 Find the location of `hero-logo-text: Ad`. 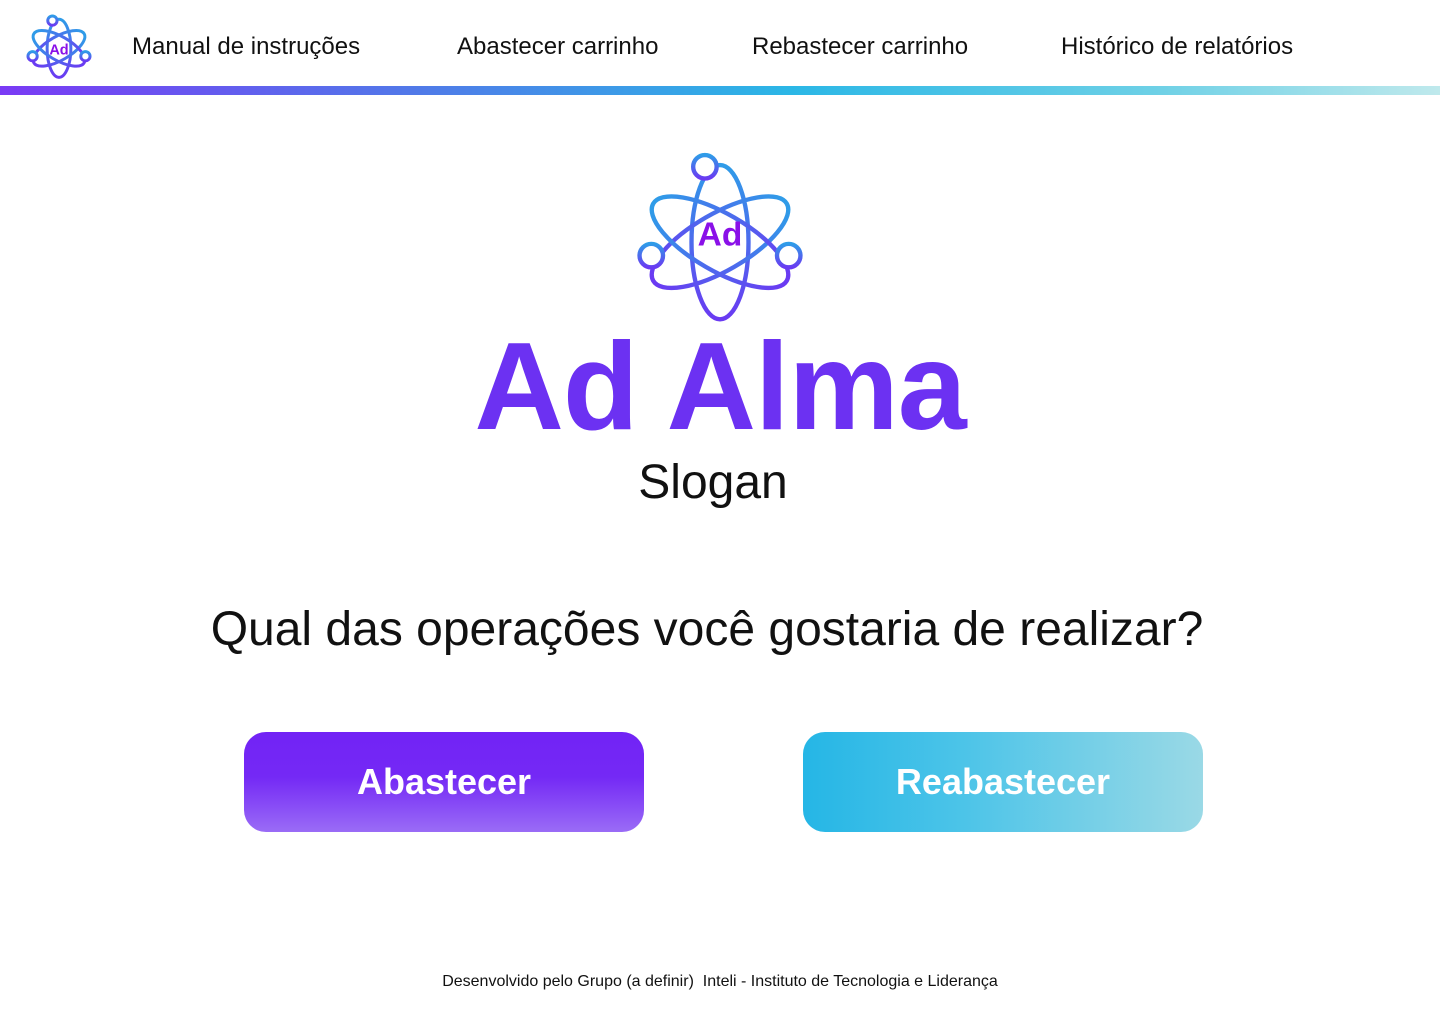

hero-logo-text: Ad is located at coordinates (720, 235).